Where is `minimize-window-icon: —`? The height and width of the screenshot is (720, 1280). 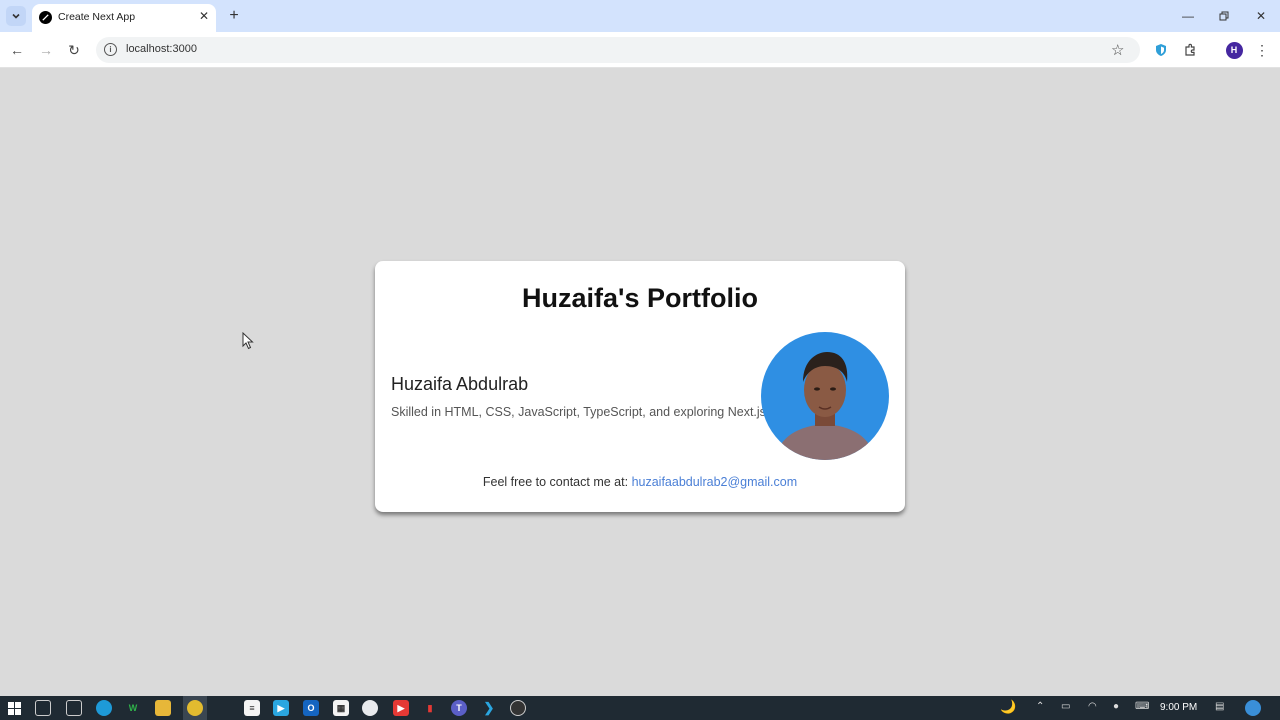
minimize-window-icon: — is located at coordinates (1188, 16).